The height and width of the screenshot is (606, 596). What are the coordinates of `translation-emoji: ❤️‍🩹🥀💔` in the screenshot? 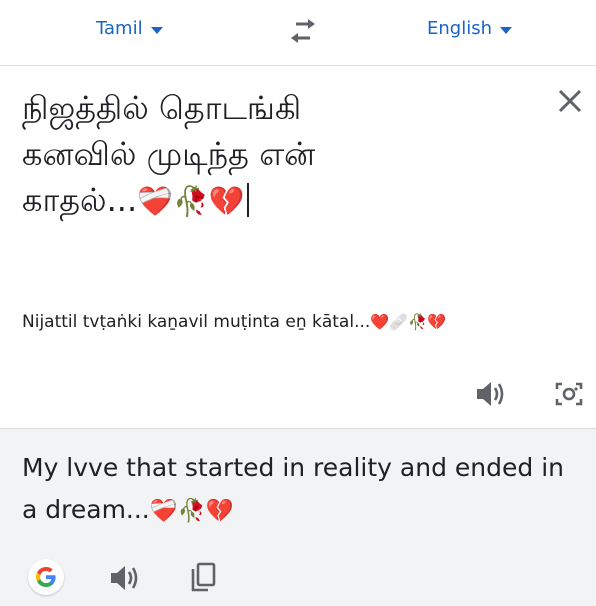 It's located at (191, 511).